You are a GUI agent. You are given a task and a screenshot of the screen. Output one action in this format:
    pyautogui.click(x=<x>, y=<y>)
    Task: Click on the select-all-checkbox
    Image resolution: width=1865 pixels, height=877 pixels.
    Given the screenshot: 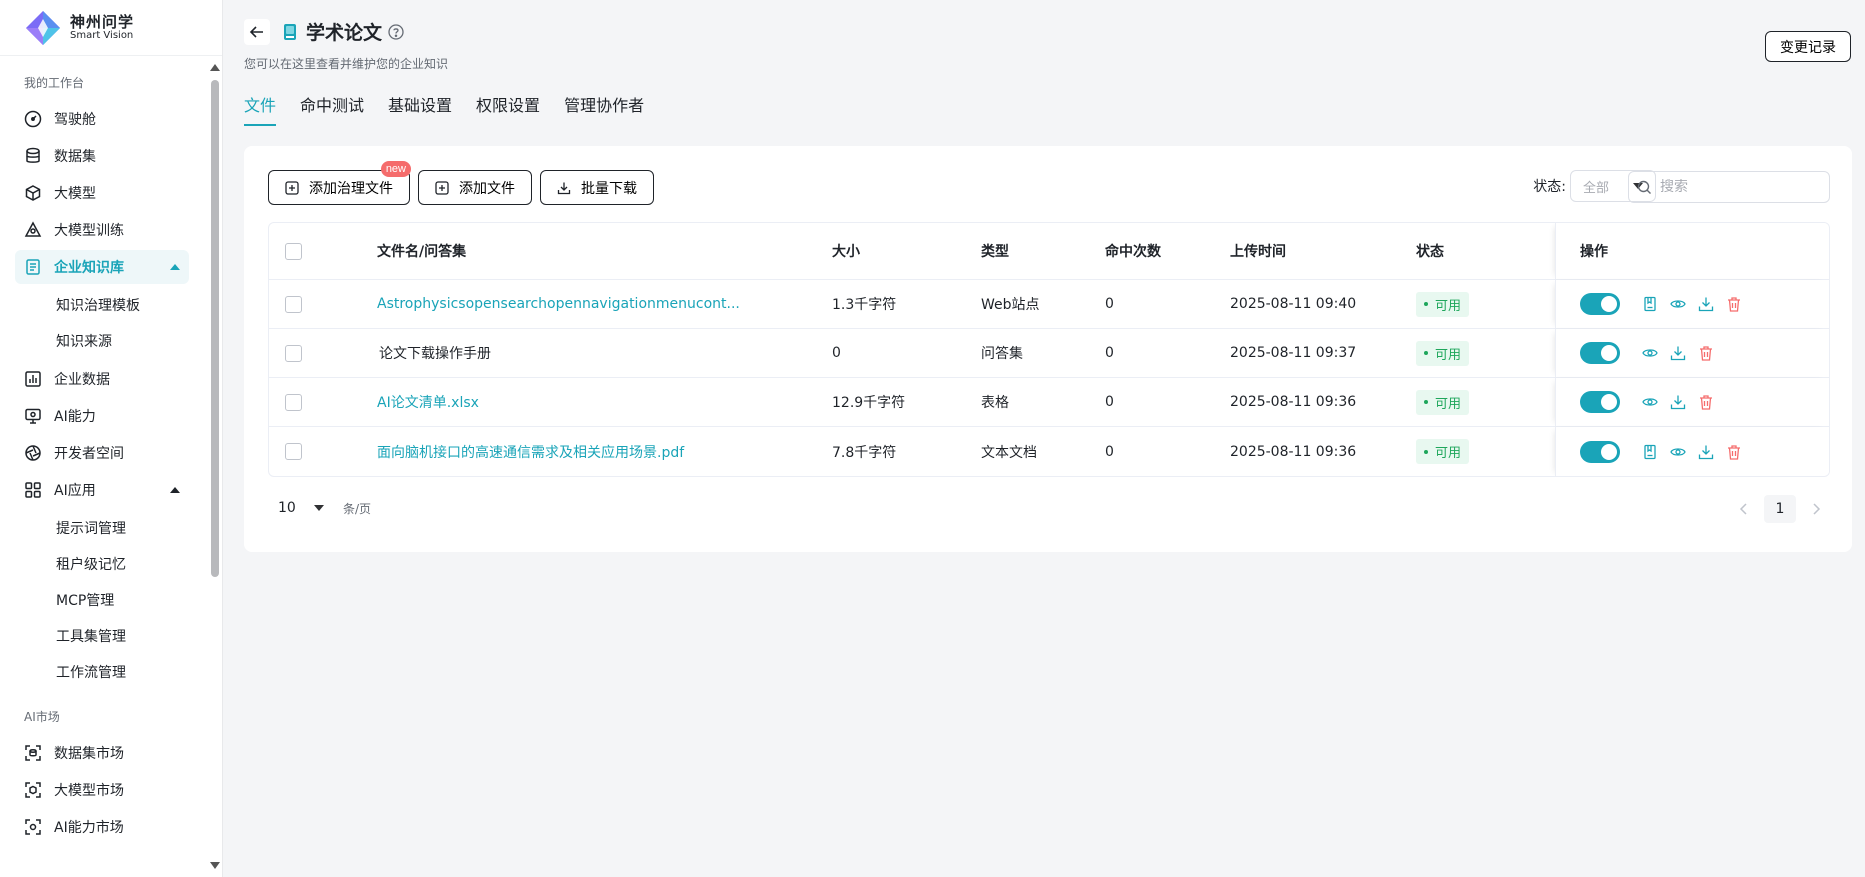 What is the action you would take?
    pyautogui.click(x=293, y=251)
    